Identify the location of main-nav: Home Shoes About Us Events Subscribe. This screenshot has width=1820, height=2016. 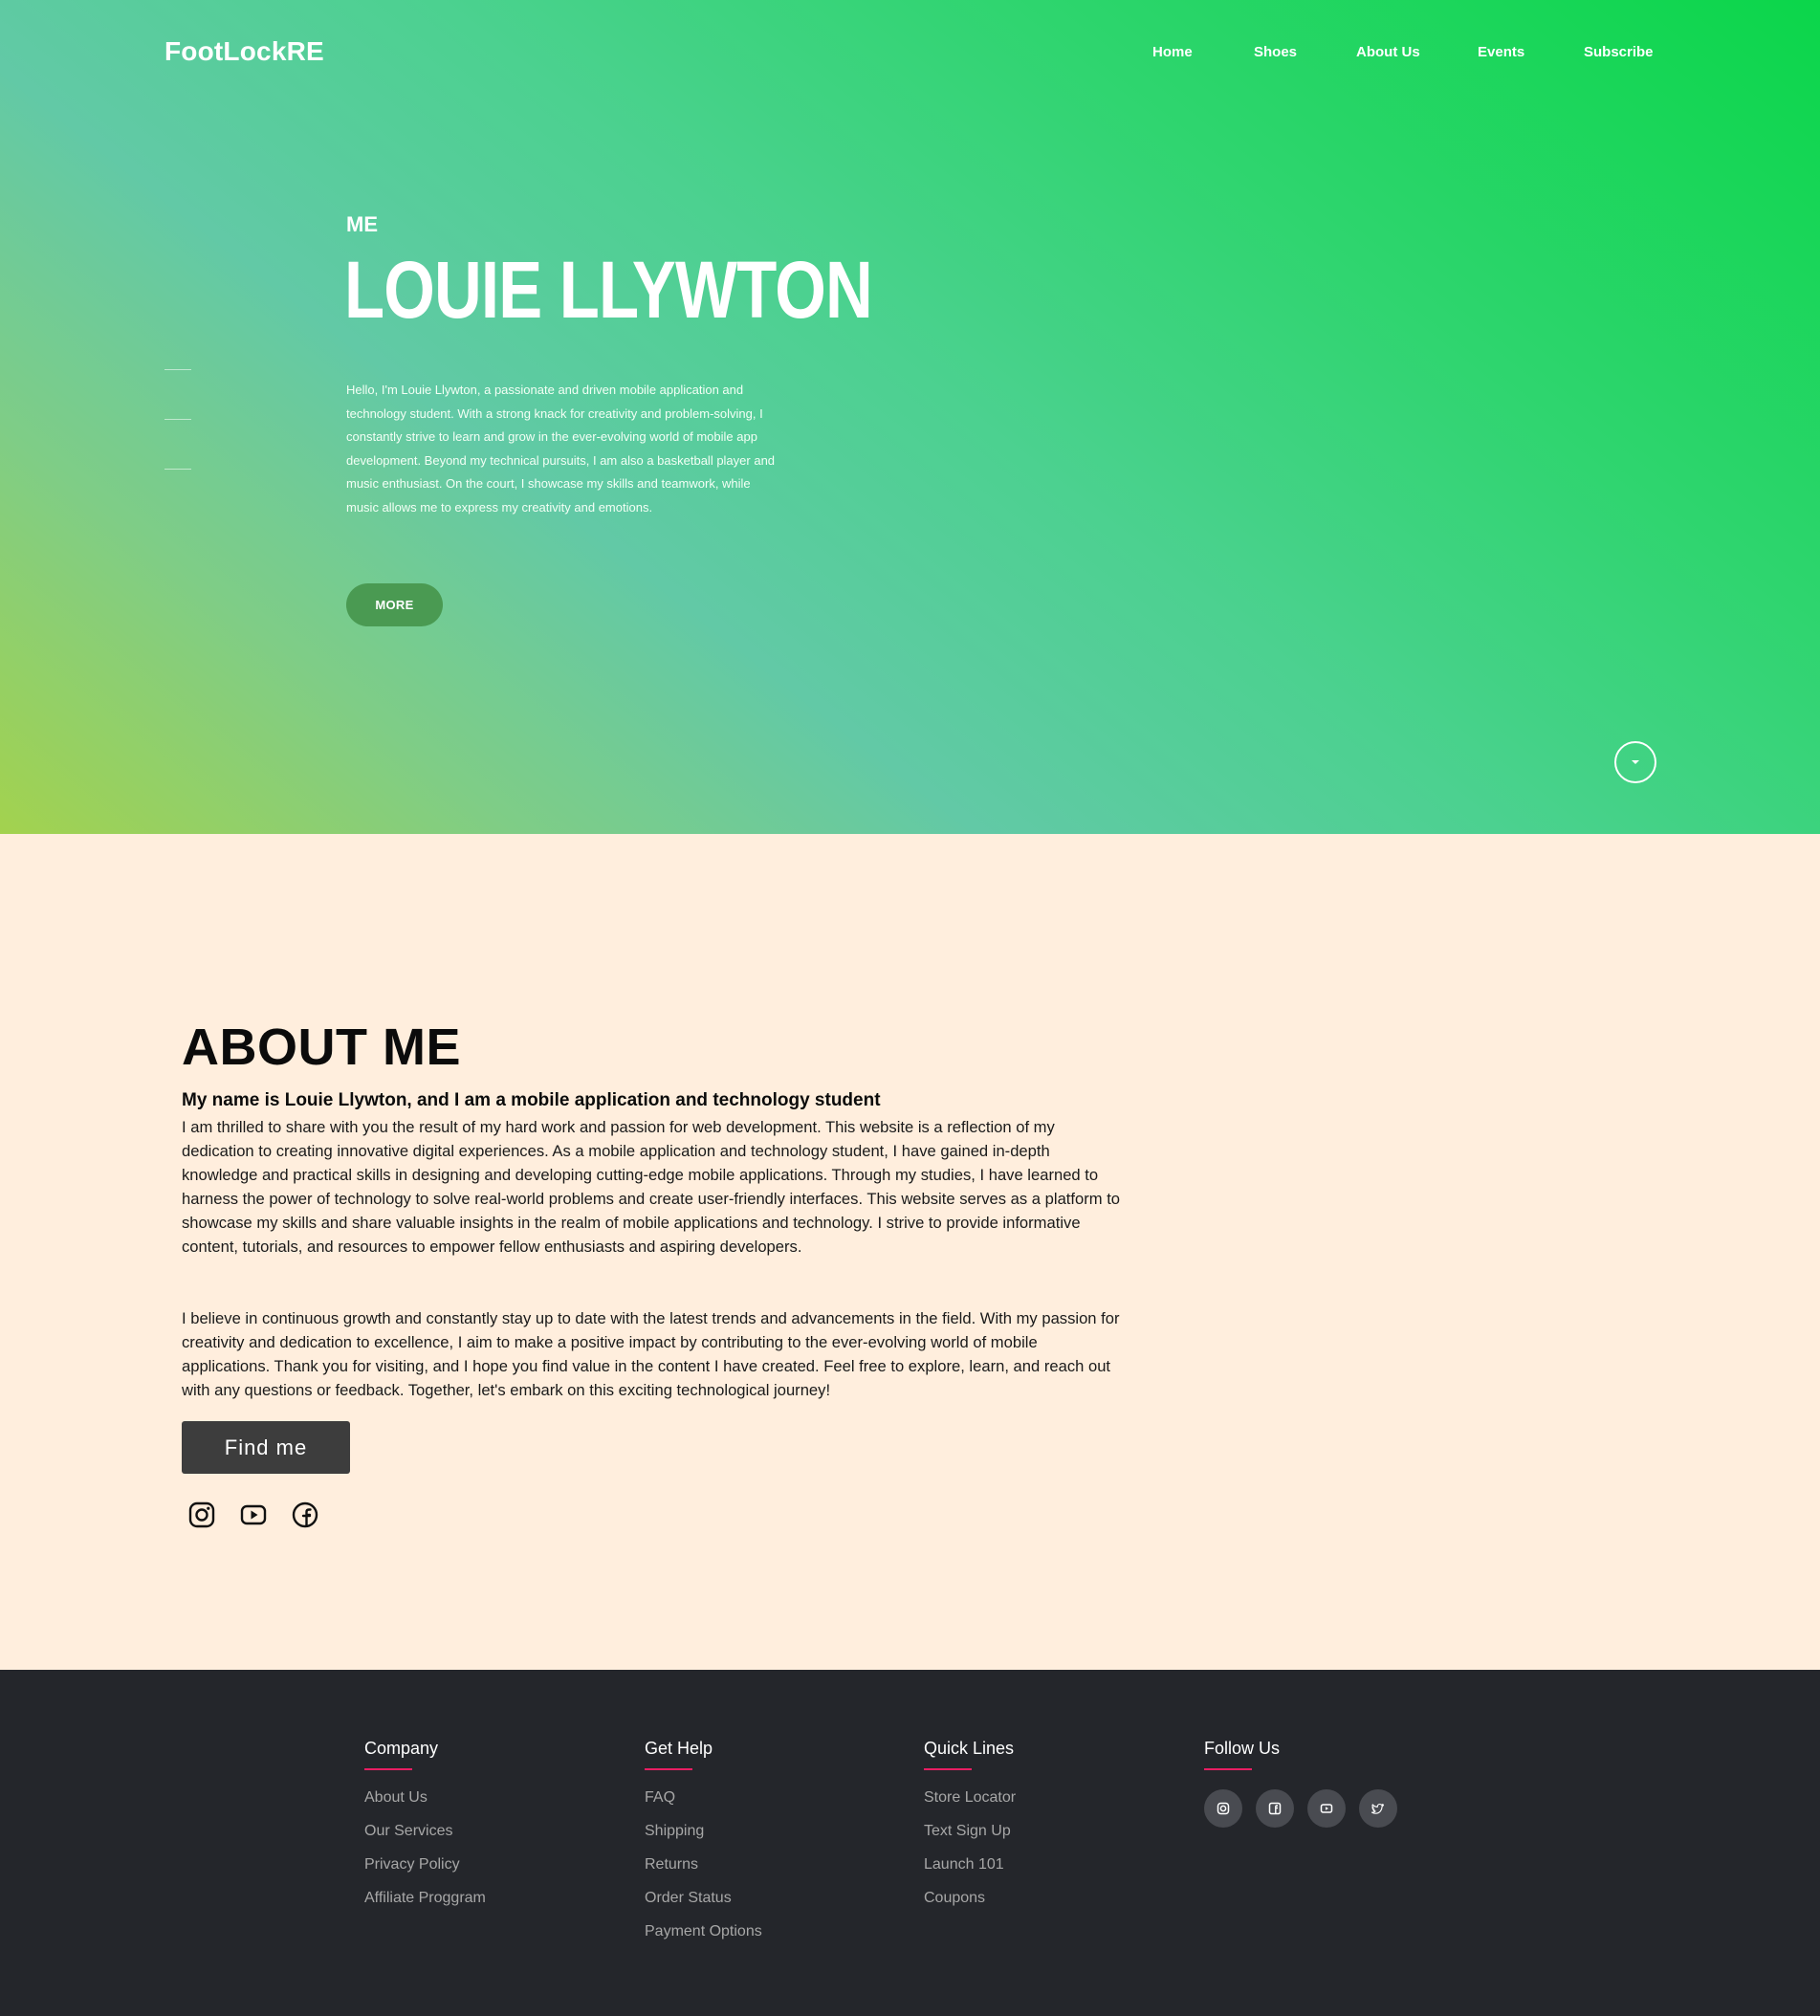
(910, 53).